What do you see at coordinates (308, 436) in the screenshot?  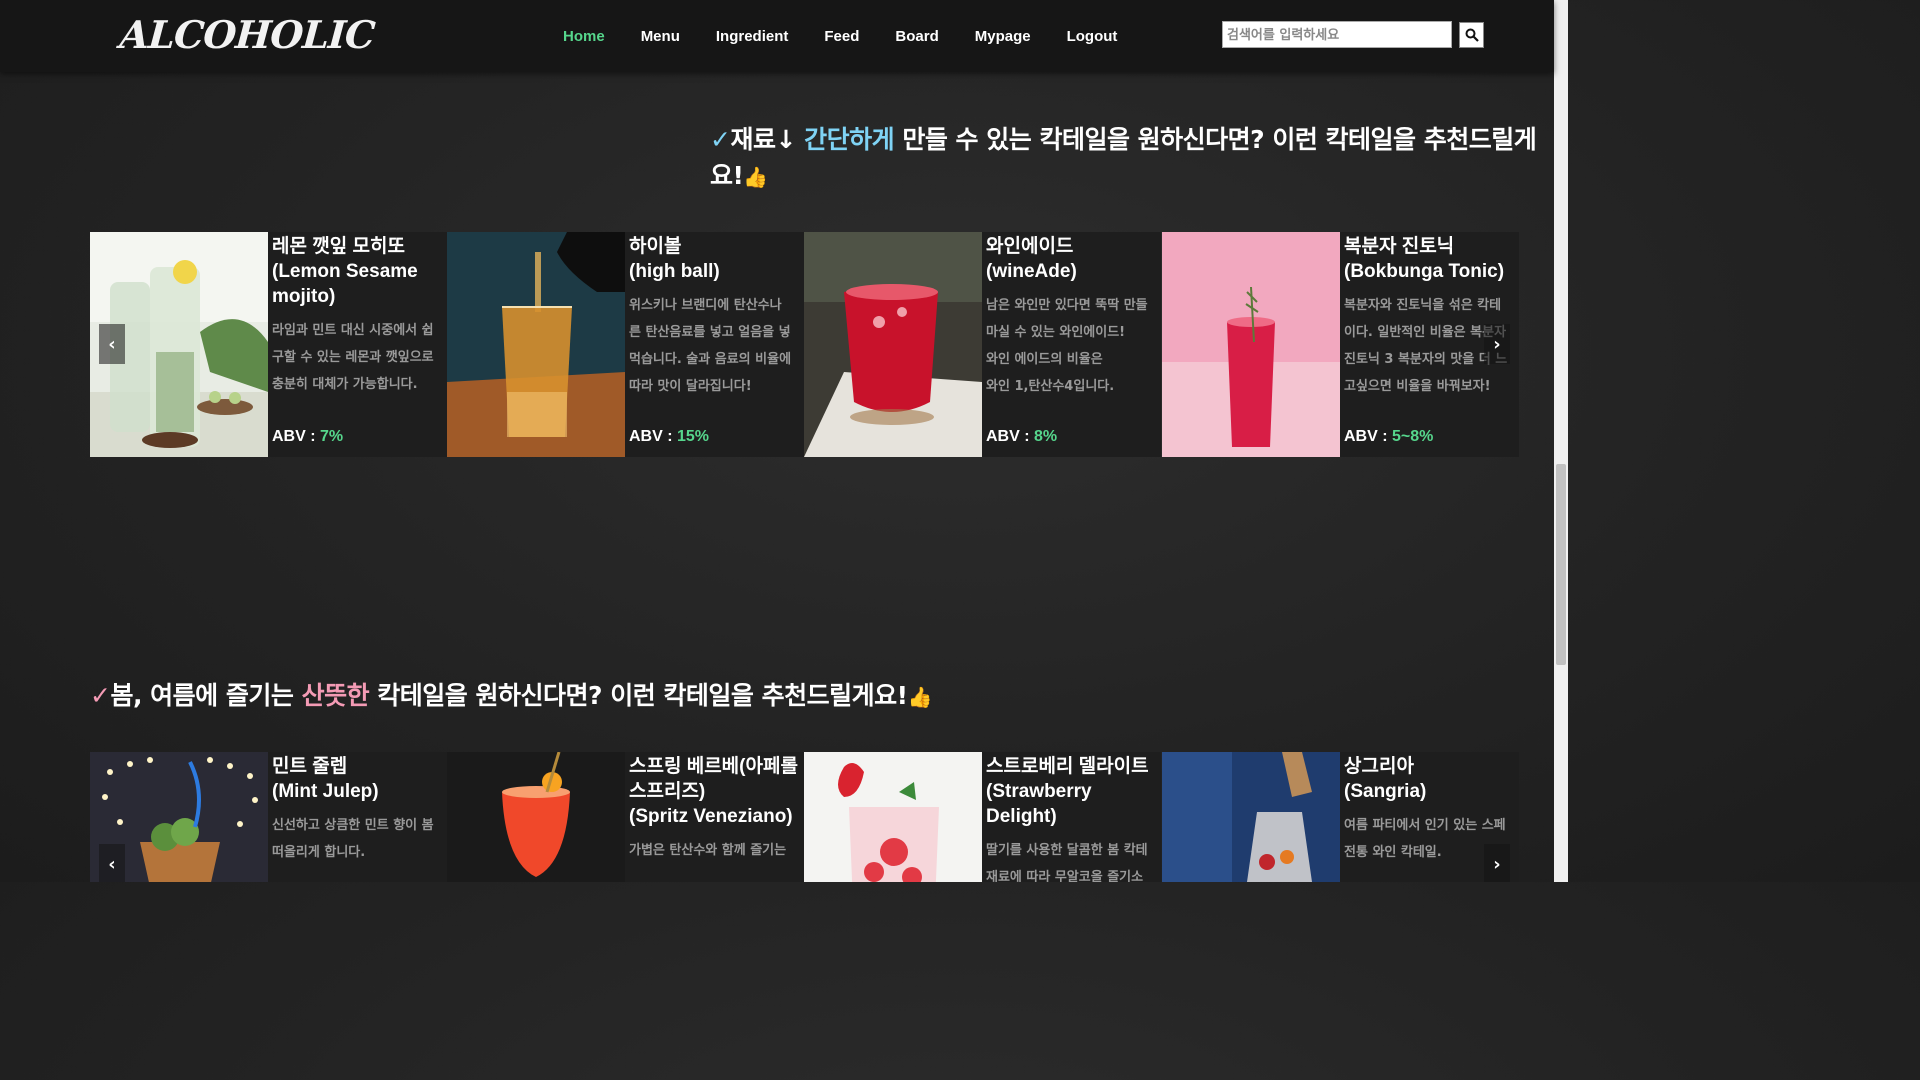 I see `abv-value: ABV : 7%` at bounding box center [308, 436].